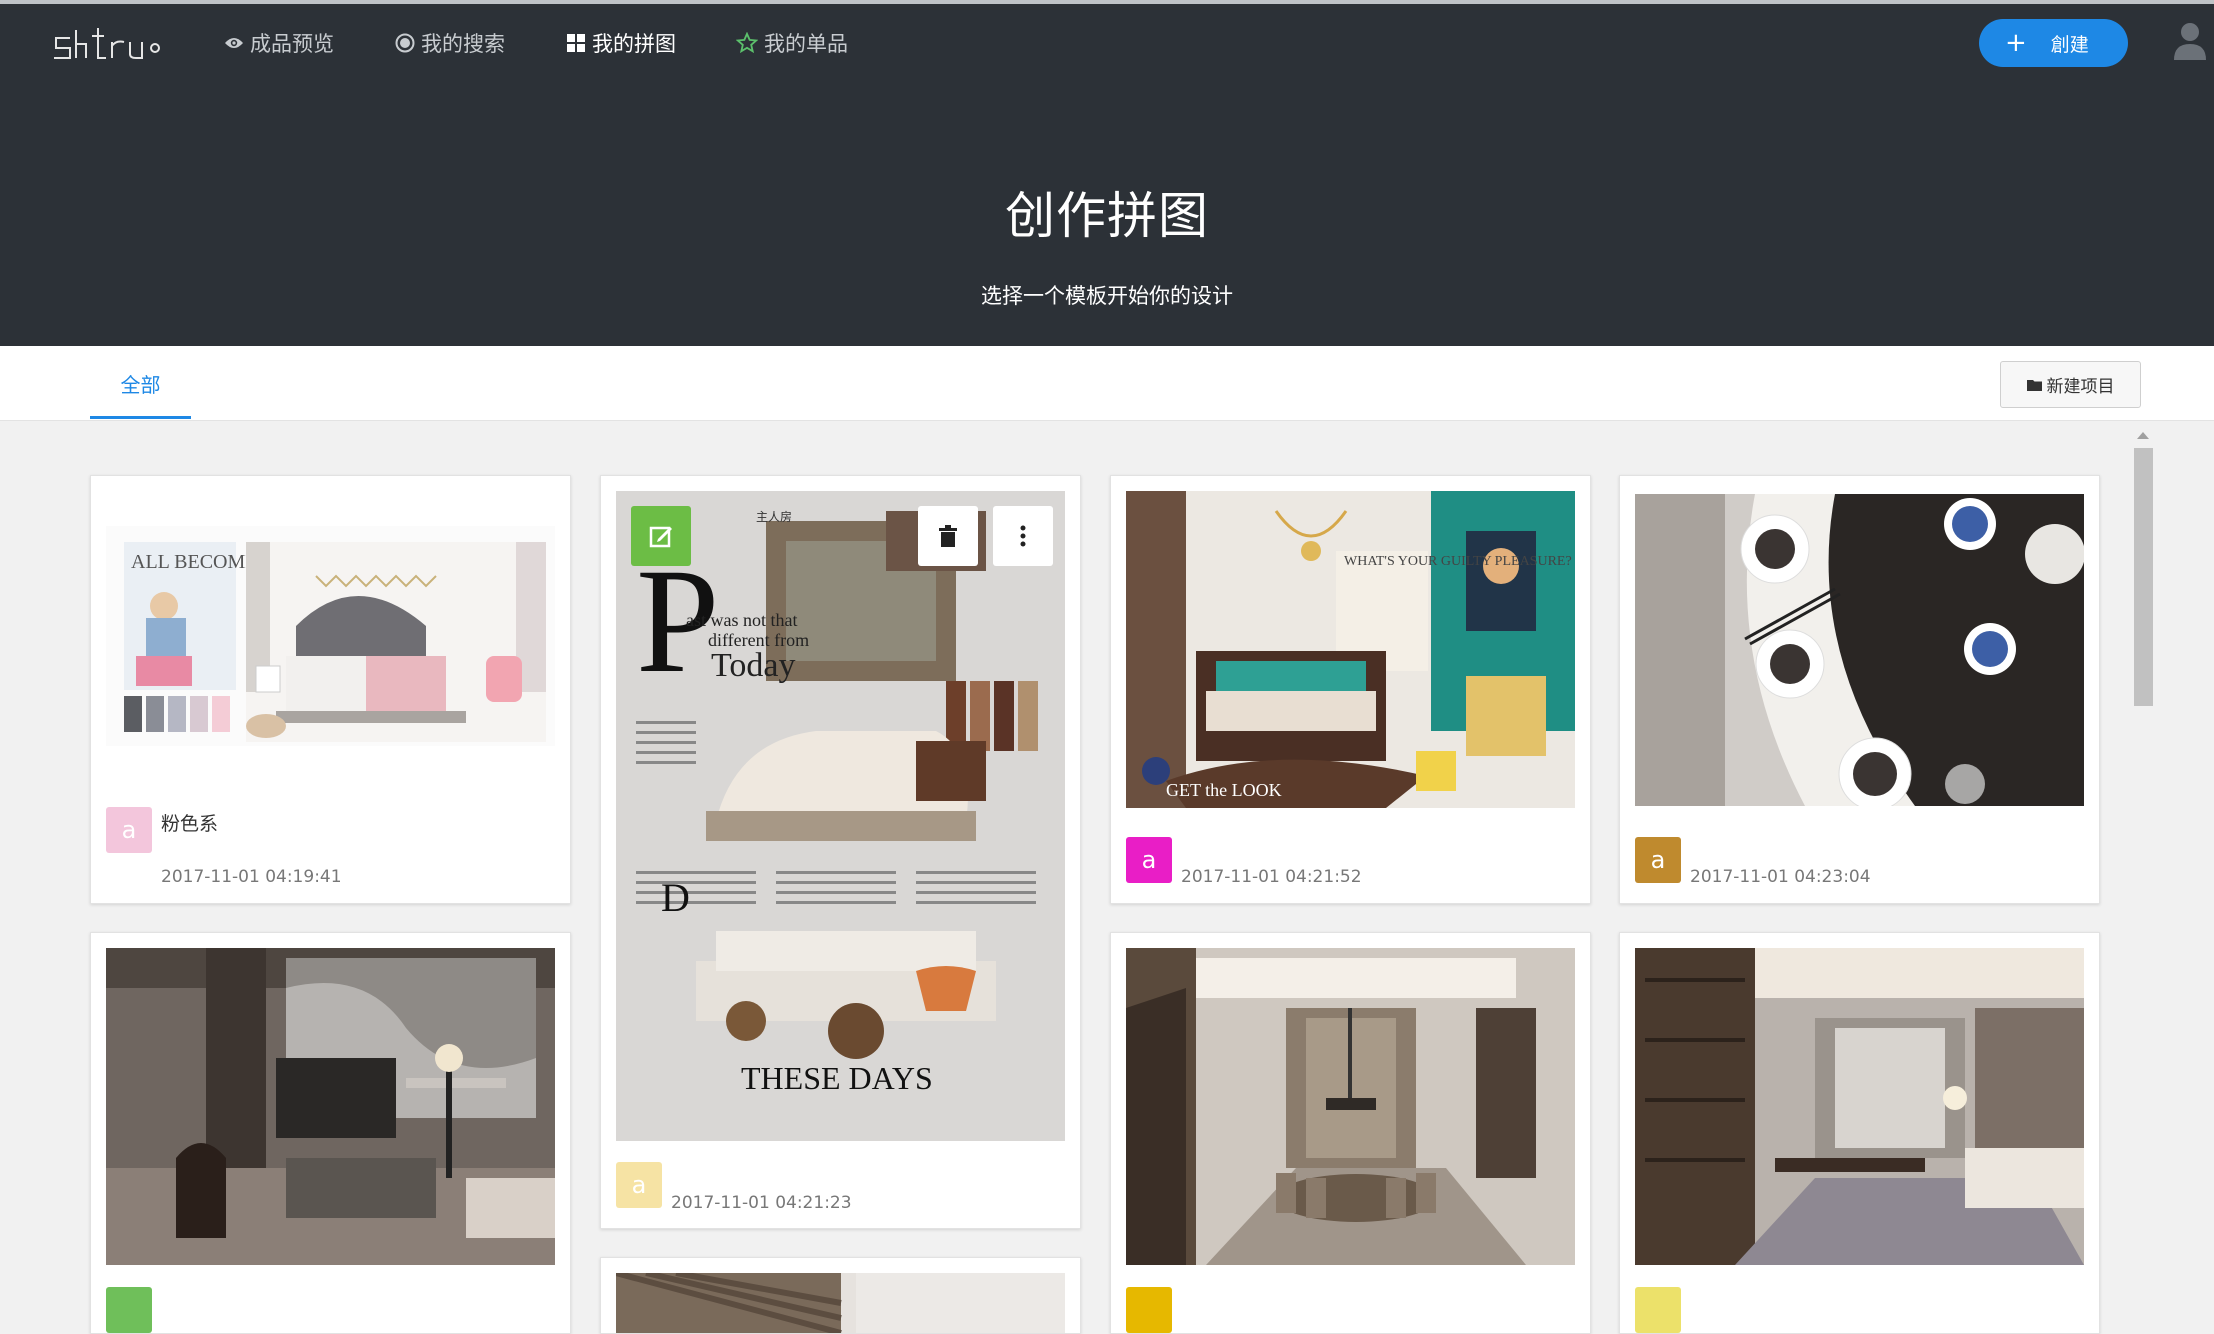  Describe the element at coordinates (1107, 216) in the screenshot. I see `page-title: 创作拼图` at that location.